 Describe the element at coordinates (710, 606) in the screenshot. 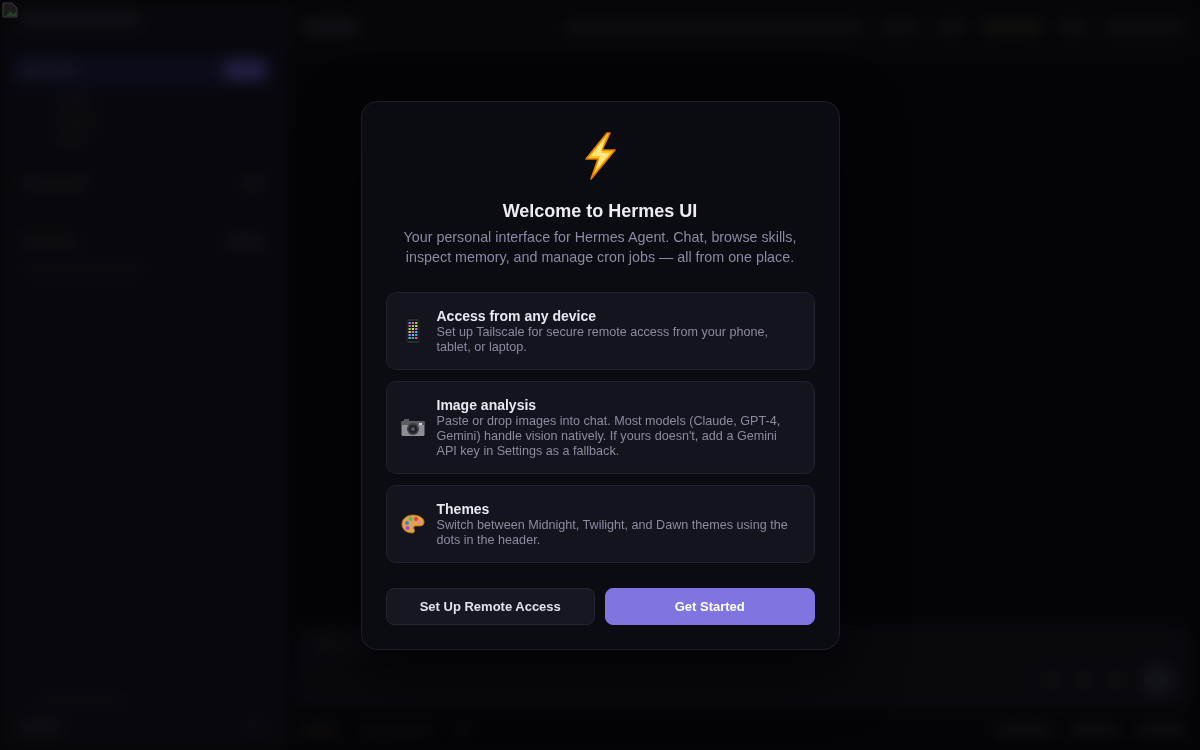

I see `get-started-button: Get Started` at that location.